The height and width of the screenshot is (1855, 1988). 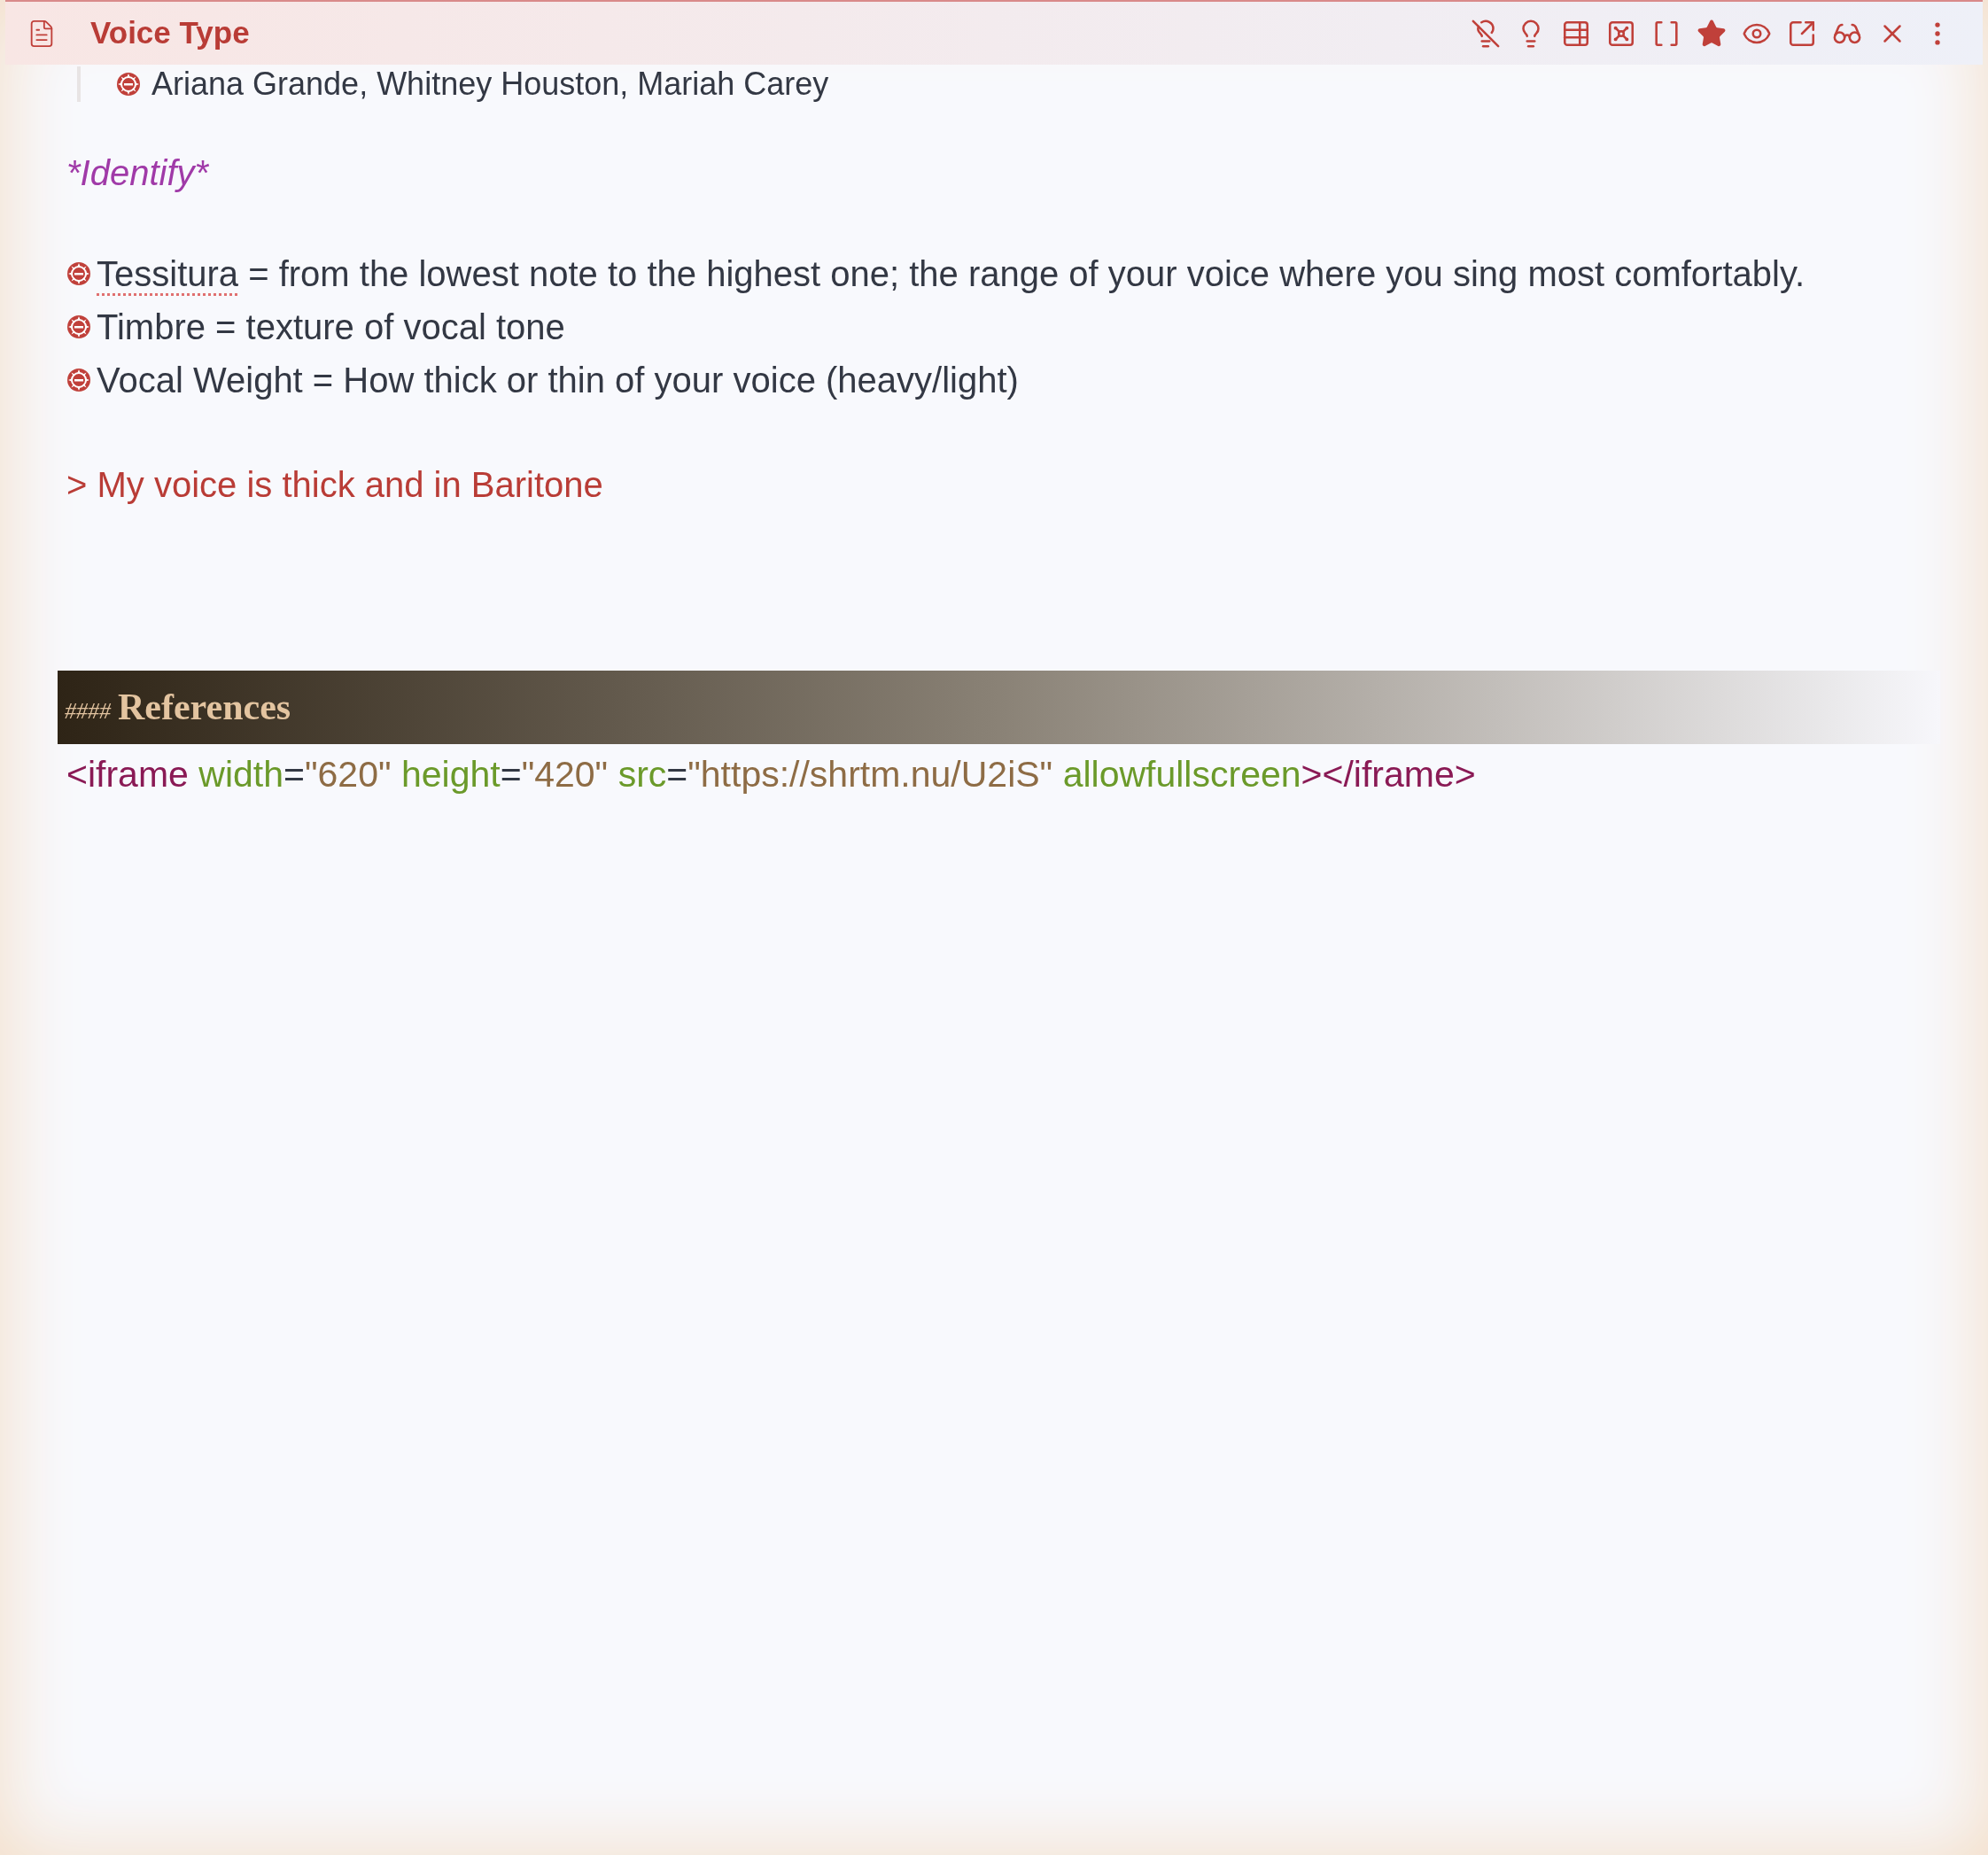 What do you see at coordinates (951, 274) in the screenshot?
I see `definition-item: Tessitura = from the lowest note to the highest one; the range of your voice where you sing most comfortably.` at bounding box center [951, 274].